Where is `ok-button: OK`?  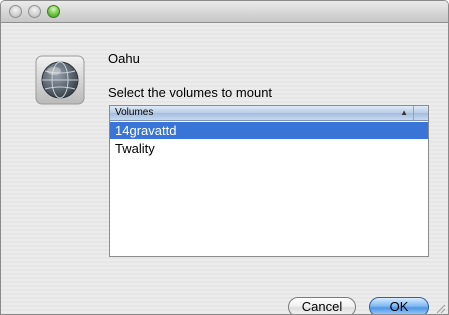 ok-button: OK is located at coordinates (399, 305).